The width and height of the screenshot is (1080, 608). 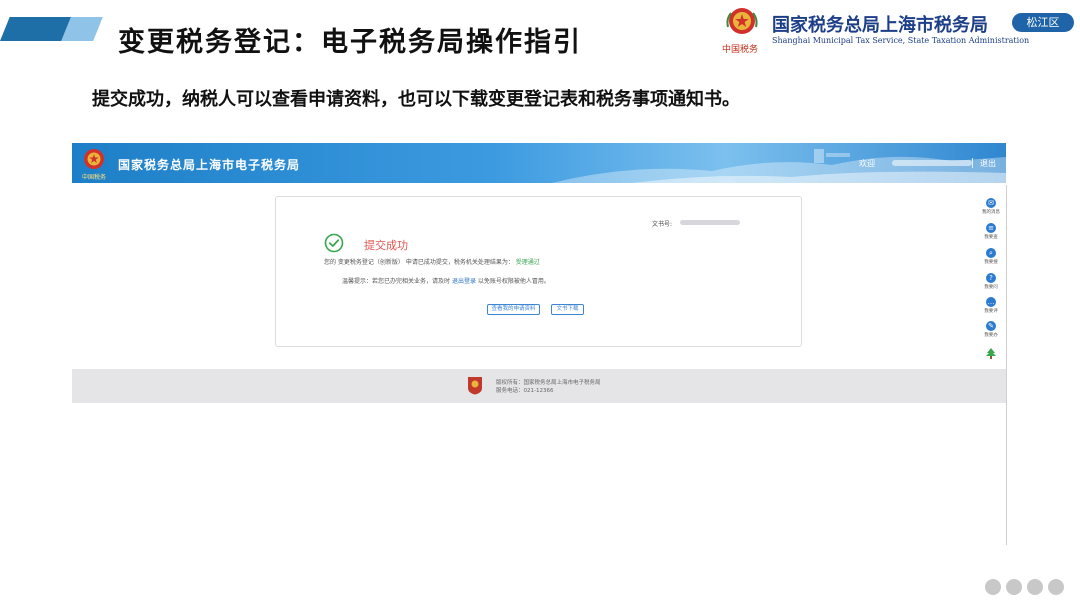 What do you see at coordinates (740, 50) in the screenshot?
I see `emblem-caption: 中国税务` at bounding box center [740, 50].